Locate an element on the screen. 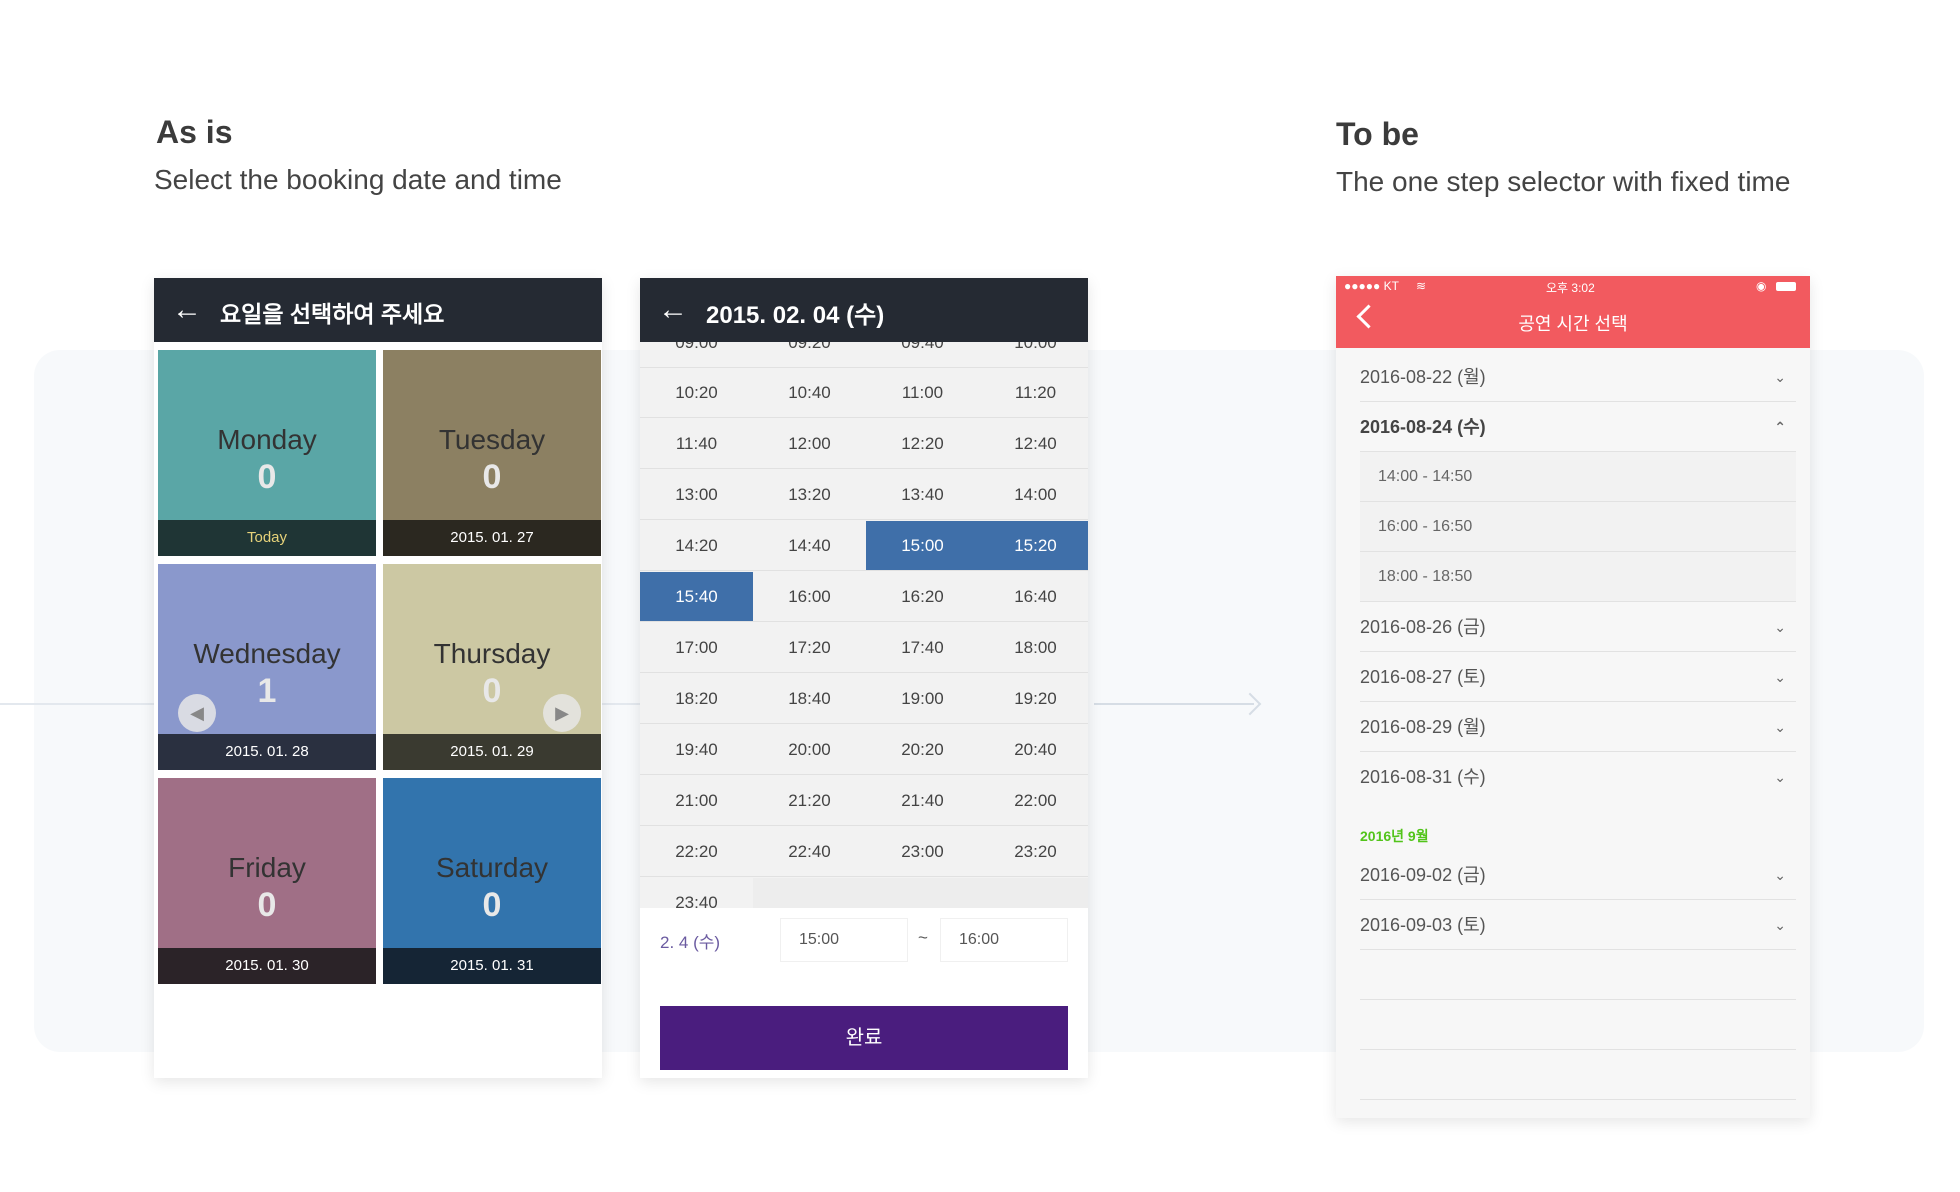 This screenshot has height=1192, width=1960. time-slot: 13:40 is located at coordinates (922, 495).